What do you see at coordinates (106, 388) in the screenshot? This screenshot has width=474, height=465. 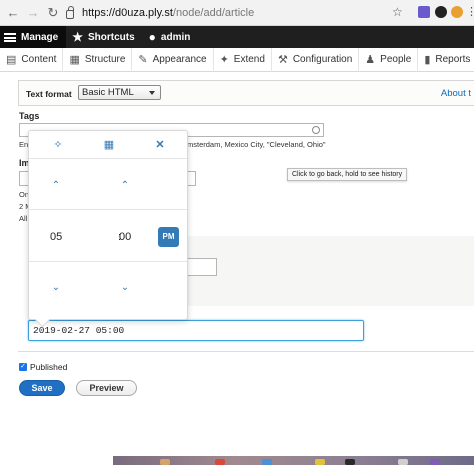 I see `preview-button: Preview` at bounding box center [106, 388].